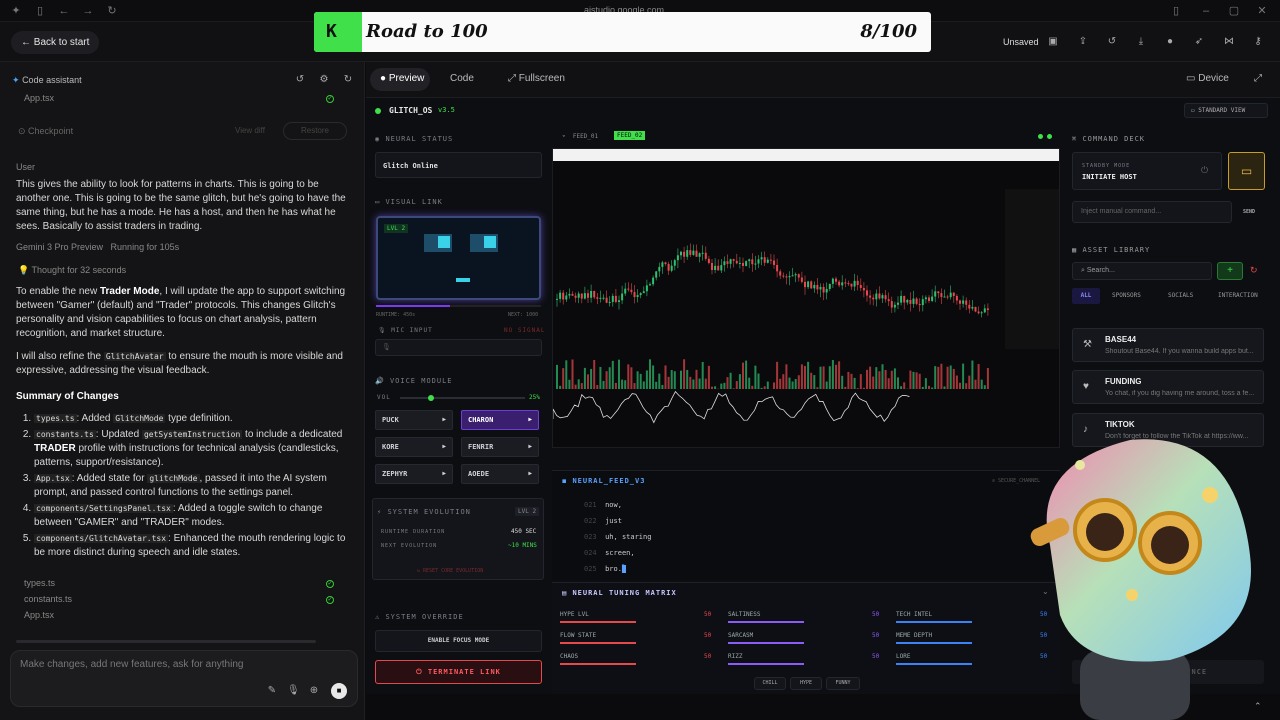  What do you see at coordinates (500, 474) in the screenshot?
I see `voice-aoede: AOEDE ▶` at bounding box center [500, 474].